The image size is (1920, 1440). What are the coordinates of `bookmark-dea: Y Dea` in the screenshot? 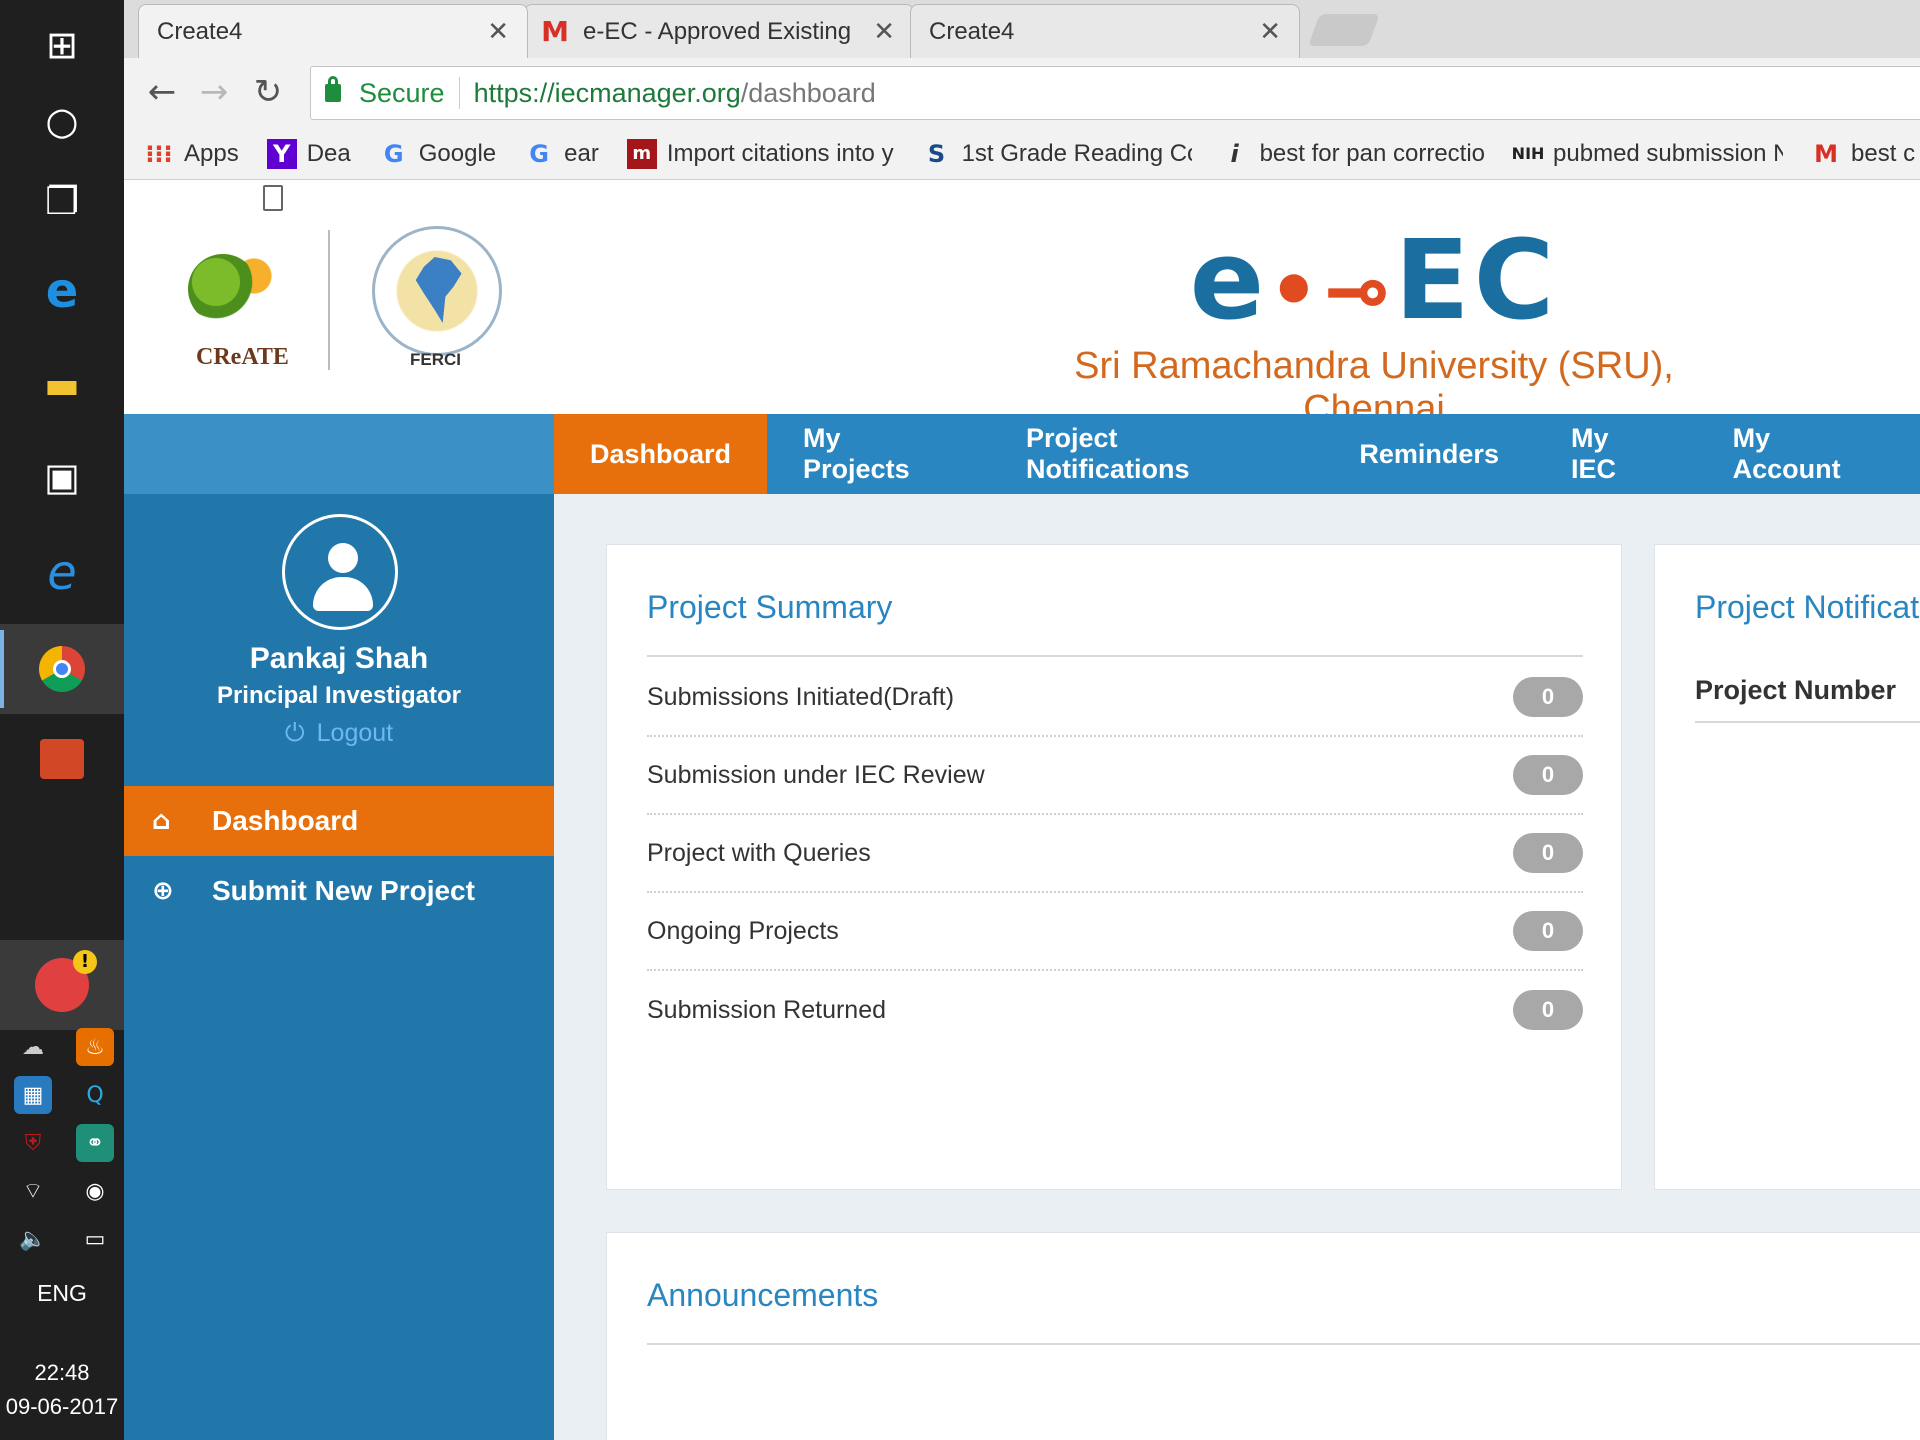 It's located at (308, 153).